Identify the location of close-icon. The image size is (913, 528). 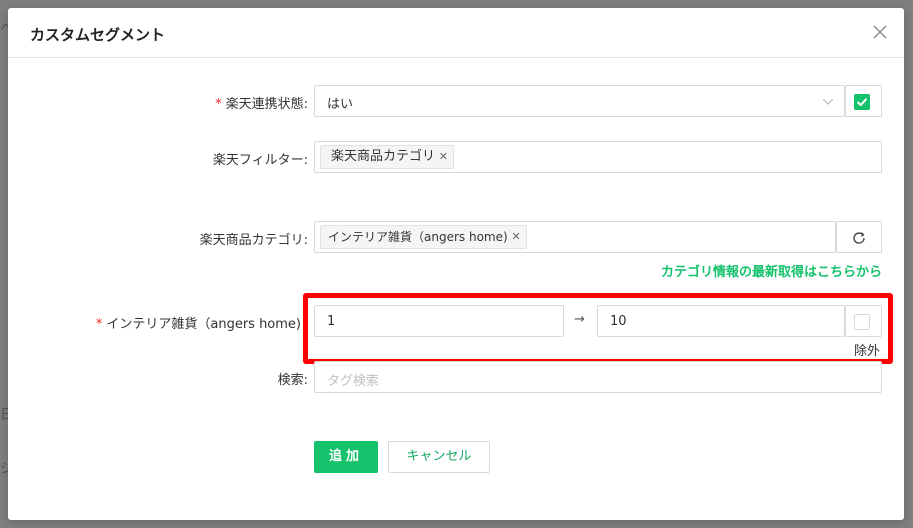
(880, 32).